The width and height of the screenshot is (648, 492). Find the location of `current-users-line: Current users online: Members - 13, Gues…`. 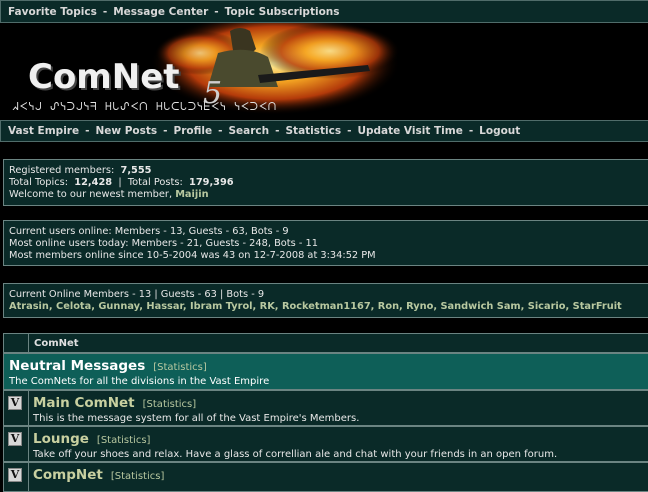

current-users-line: Current users online: Members - 13, Gues… is located at coordinates (149, 231).